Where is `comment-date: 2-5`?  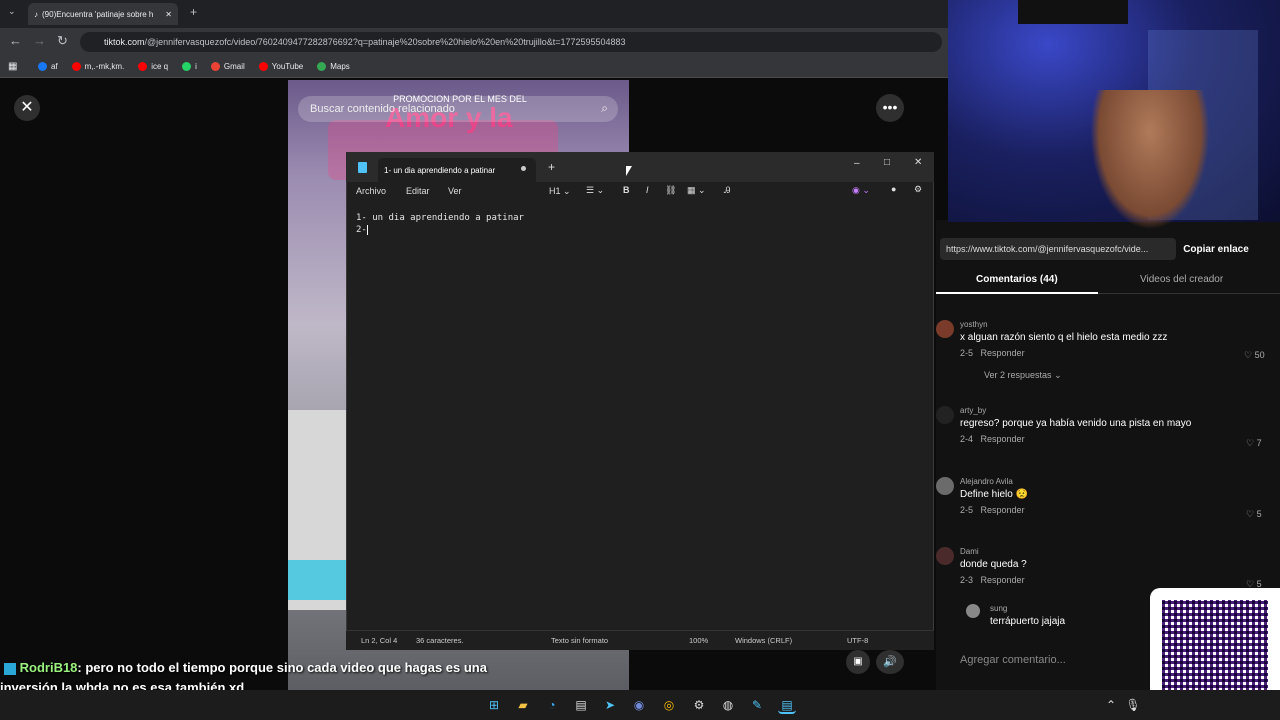 comment-date: 2-5 is located at coordinates (967, 353).